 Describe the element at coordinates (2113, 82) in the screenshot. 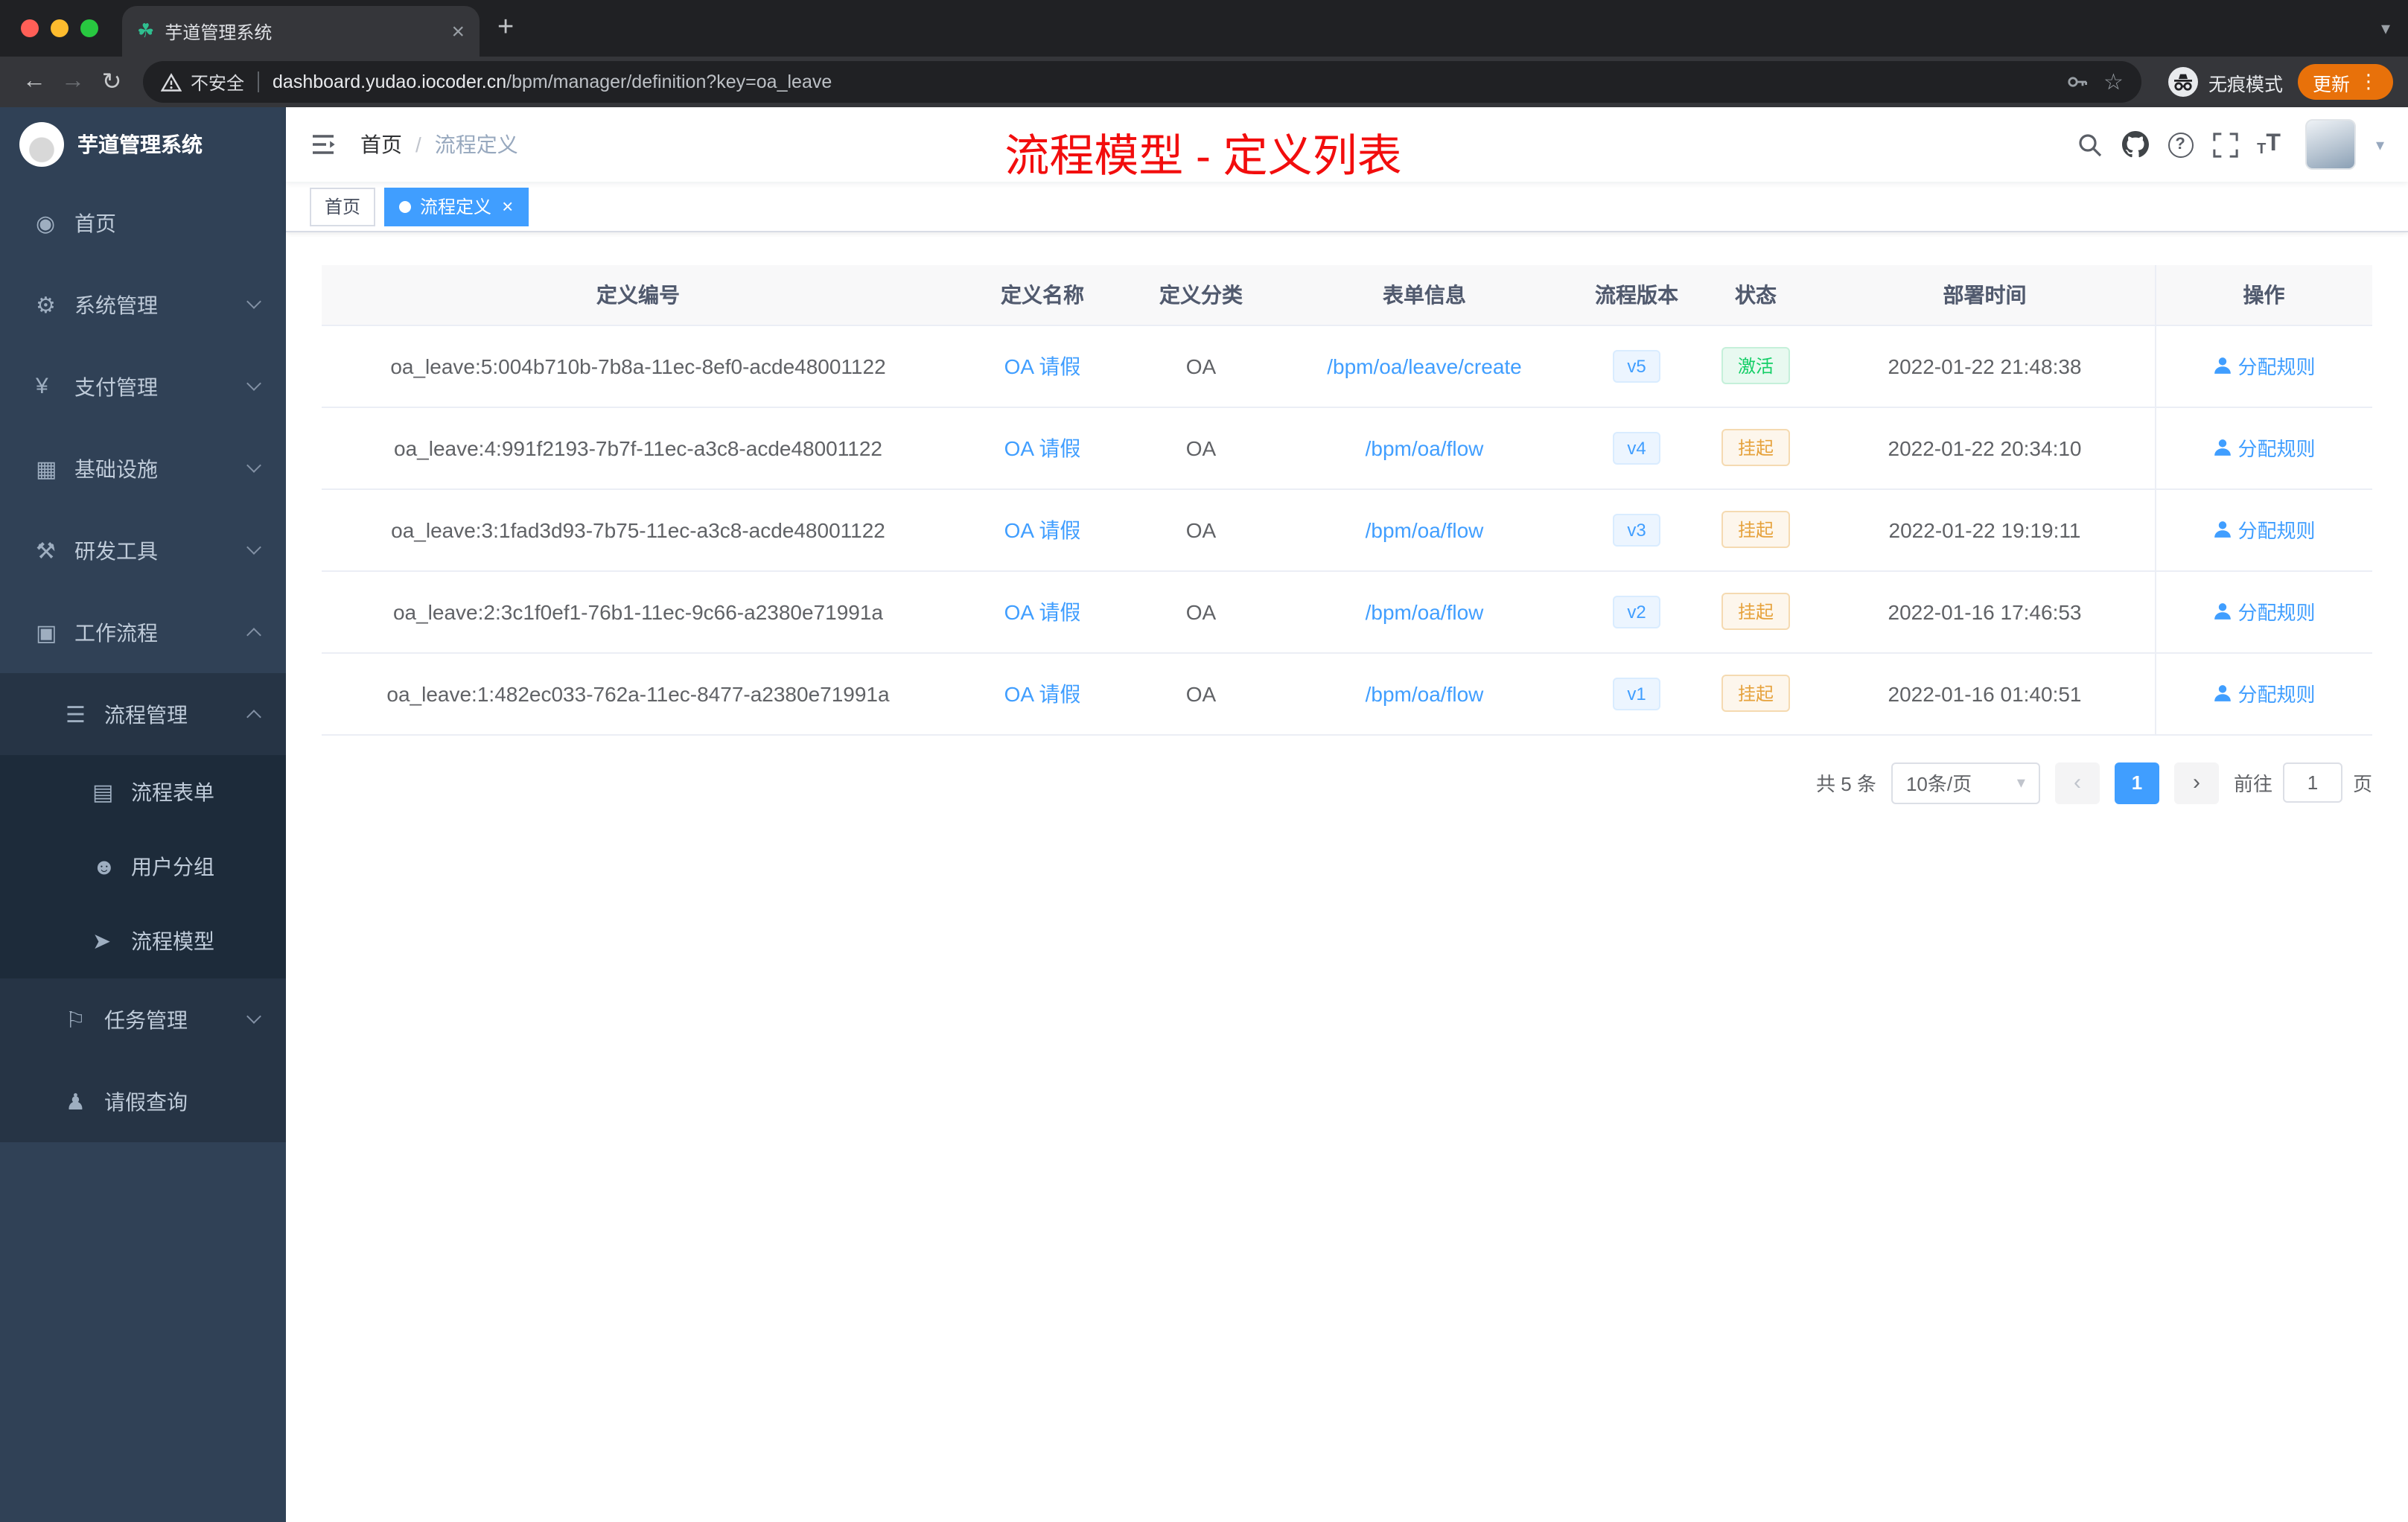

I see `bookmark-star-icon: ☆` at that location.